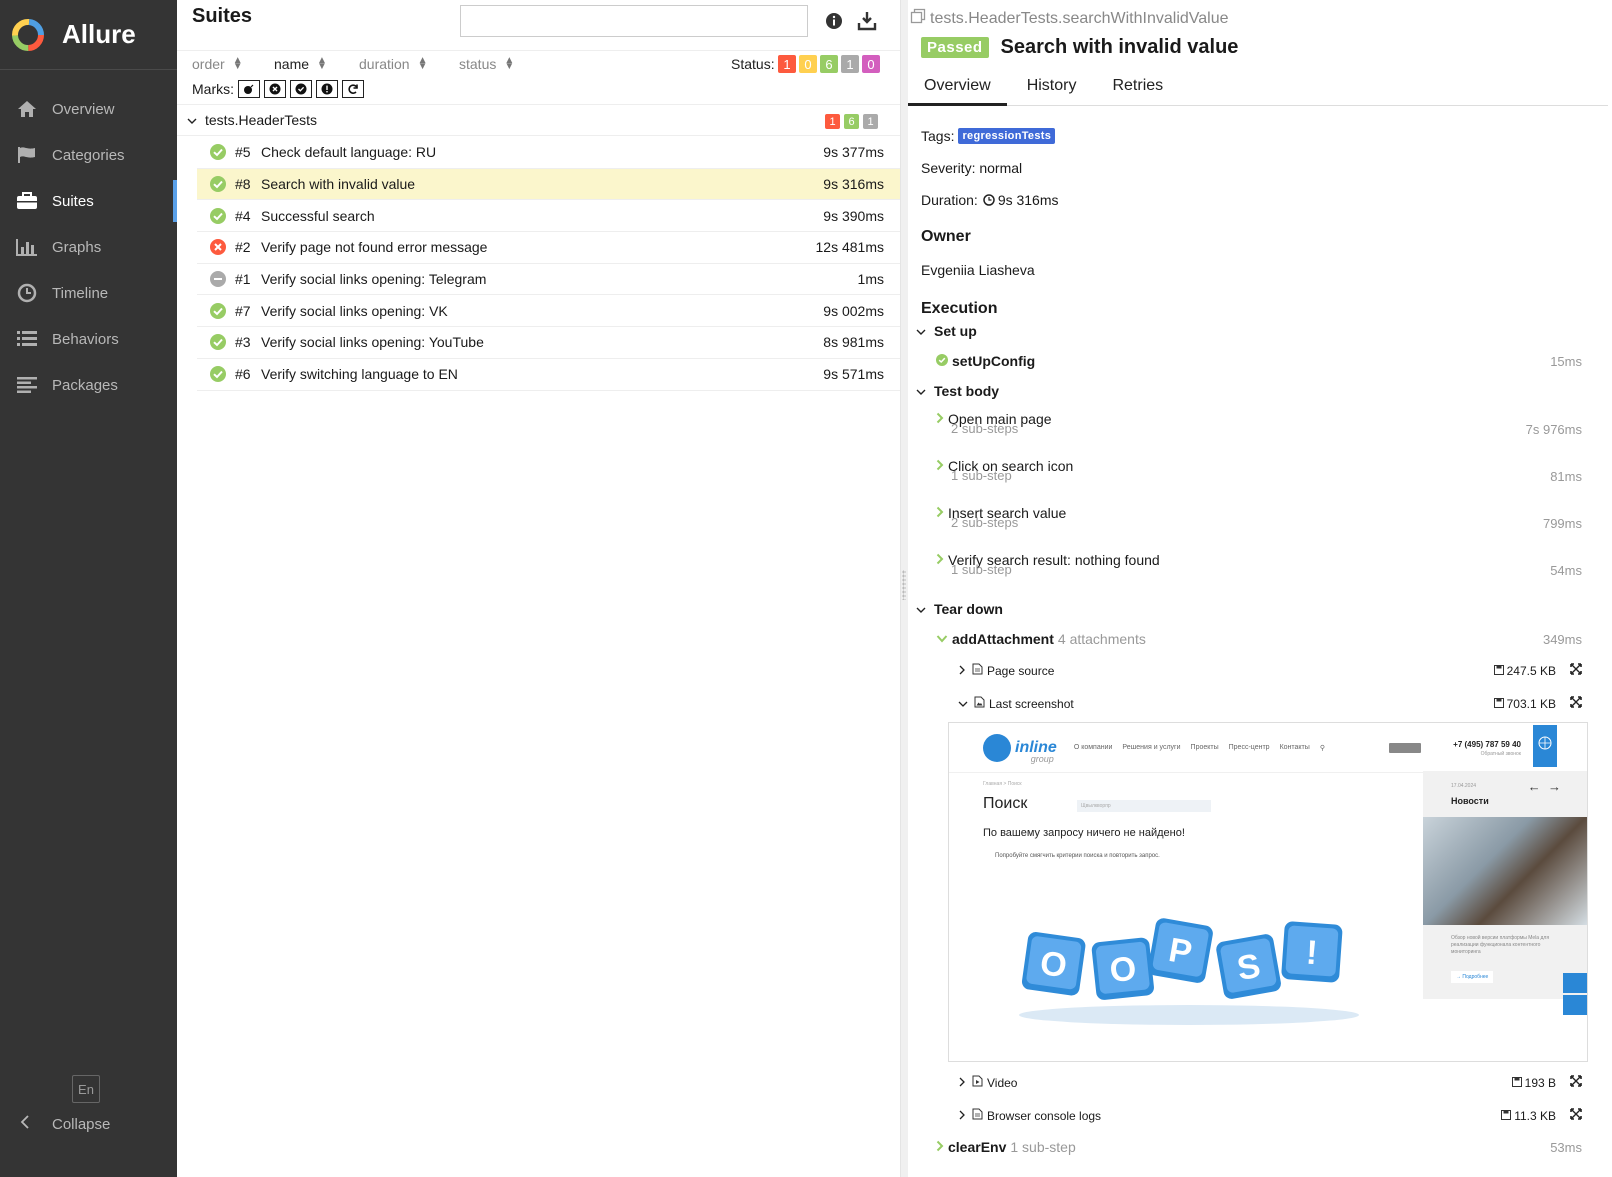  Describe the element at coordinates (834, 22) in the screenshot. I see `info-icon` at that location.